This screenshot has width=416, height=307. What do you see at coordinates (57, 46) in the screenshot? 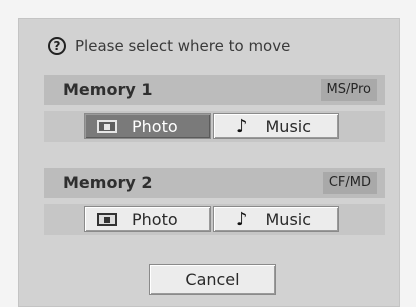
I see `question-icon: ?` at bounding box center [57, 46].